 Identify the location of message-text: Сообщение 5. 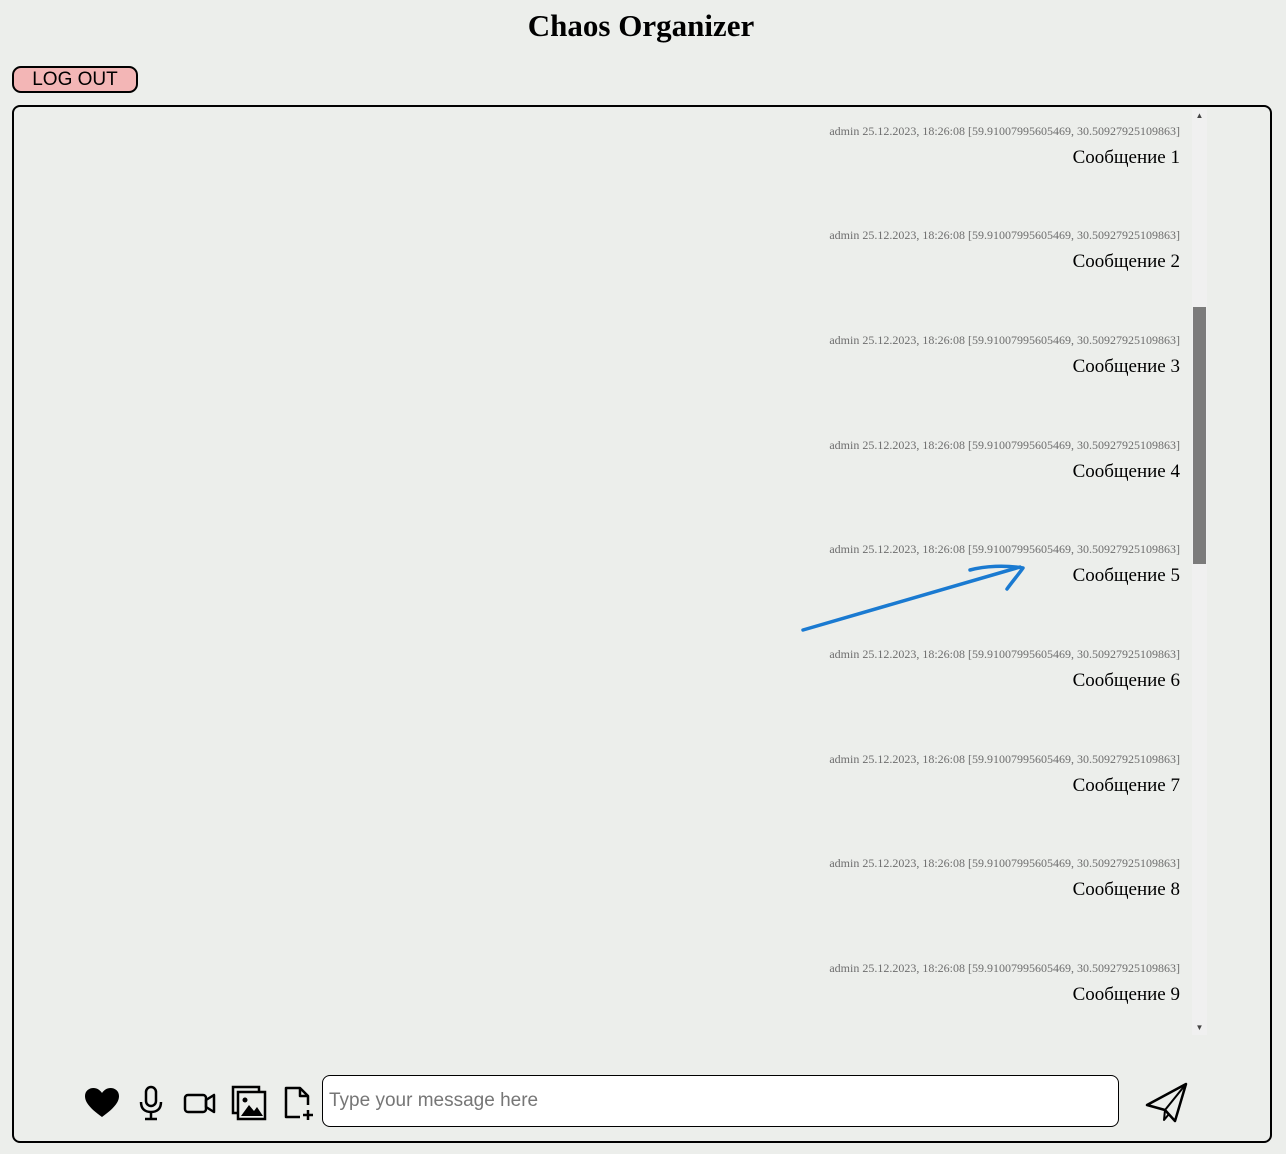
(1126, 575).